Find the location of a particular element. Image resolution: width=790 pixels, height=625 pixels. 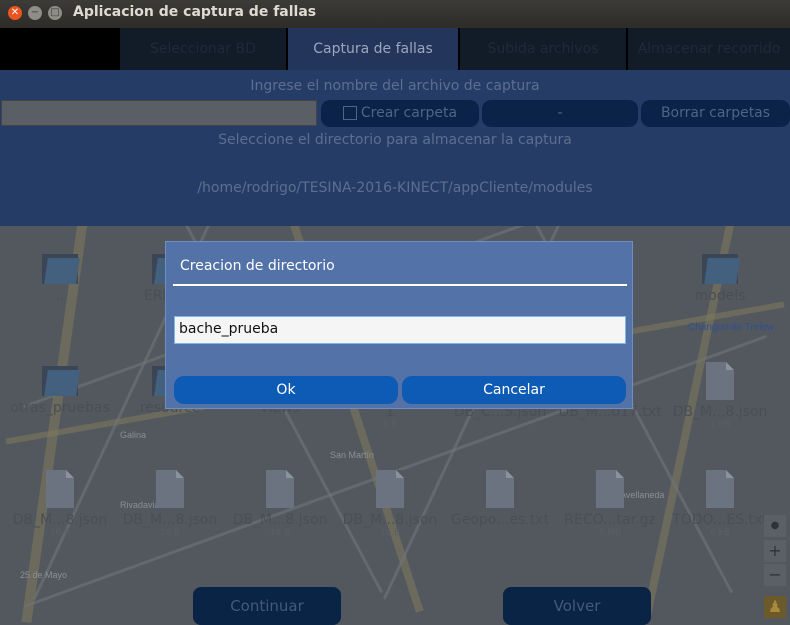

map-label: Changomás Trelew is located at coordinates (731, 327).